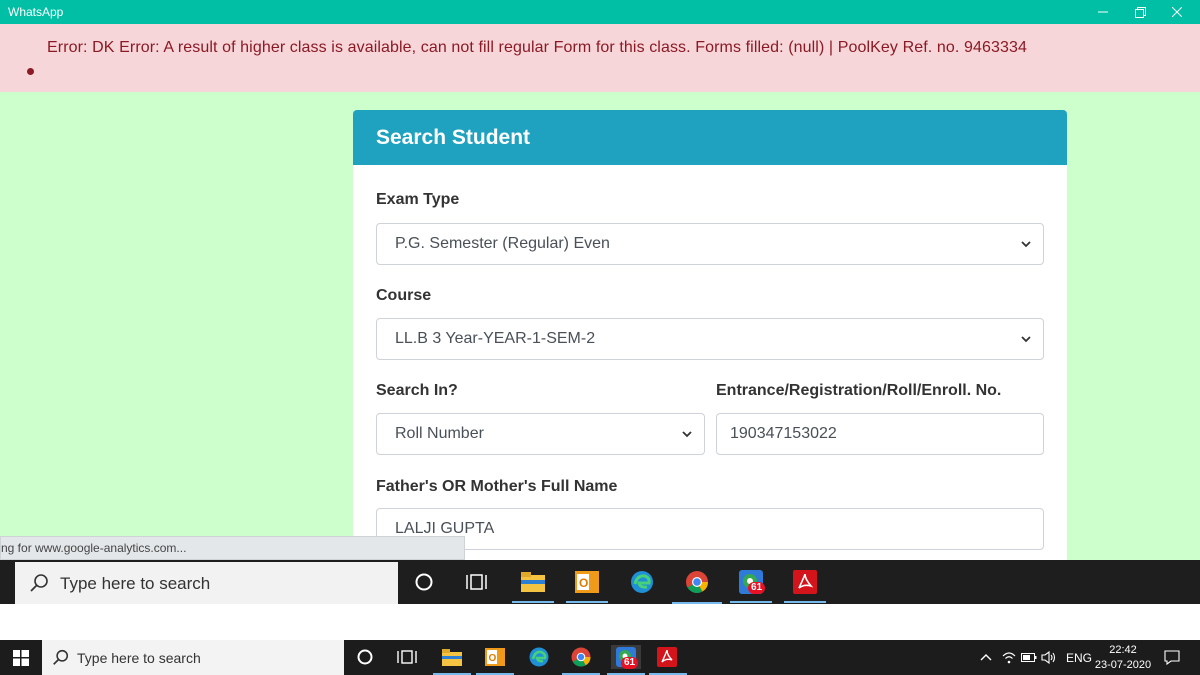 The width and height of the screenshot is (1200, 675). What do you see at coordinates (1123, 665) in the screenshot?
I see `clock-date: 23-07-2020` at bounding box center [1123, 665].